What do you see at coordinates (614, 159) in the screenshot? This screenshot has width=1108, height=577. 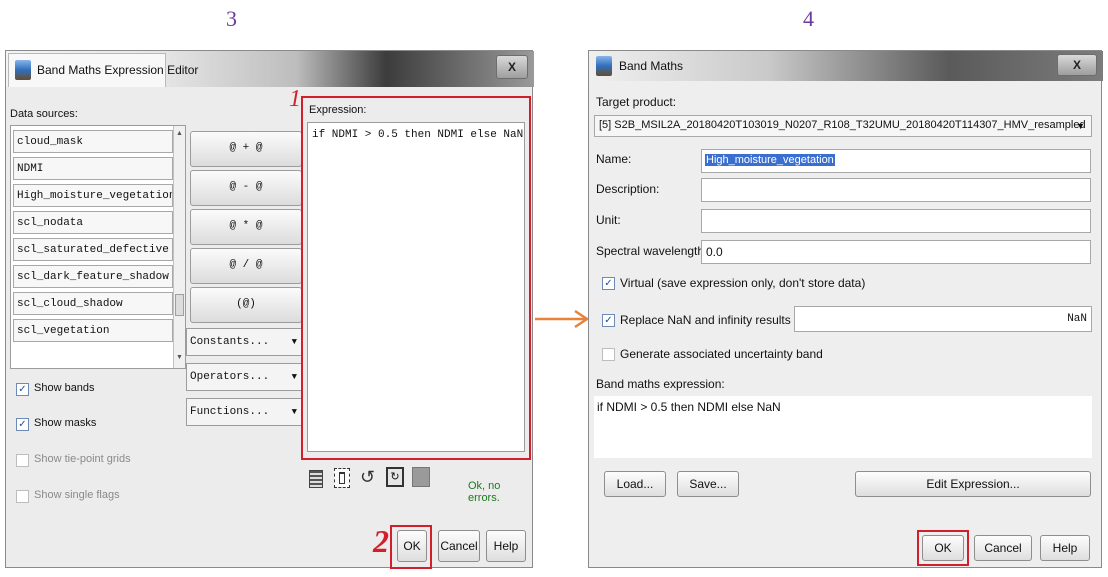 I see `name-label: Name:` at bounding box center [614, 159].